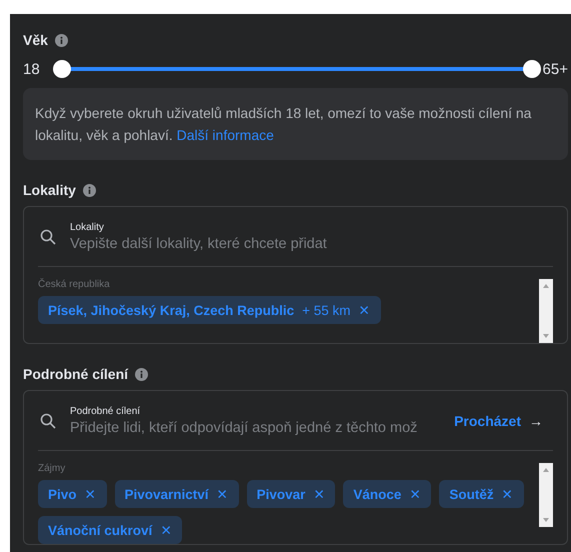 The height and width of the screenshot is (552, 571). What do you see at coordinates (311, 242) in the screenshot?
I see `search-field: Vepište další lokality, které chcete přidat` at bounding box center [311, 242].